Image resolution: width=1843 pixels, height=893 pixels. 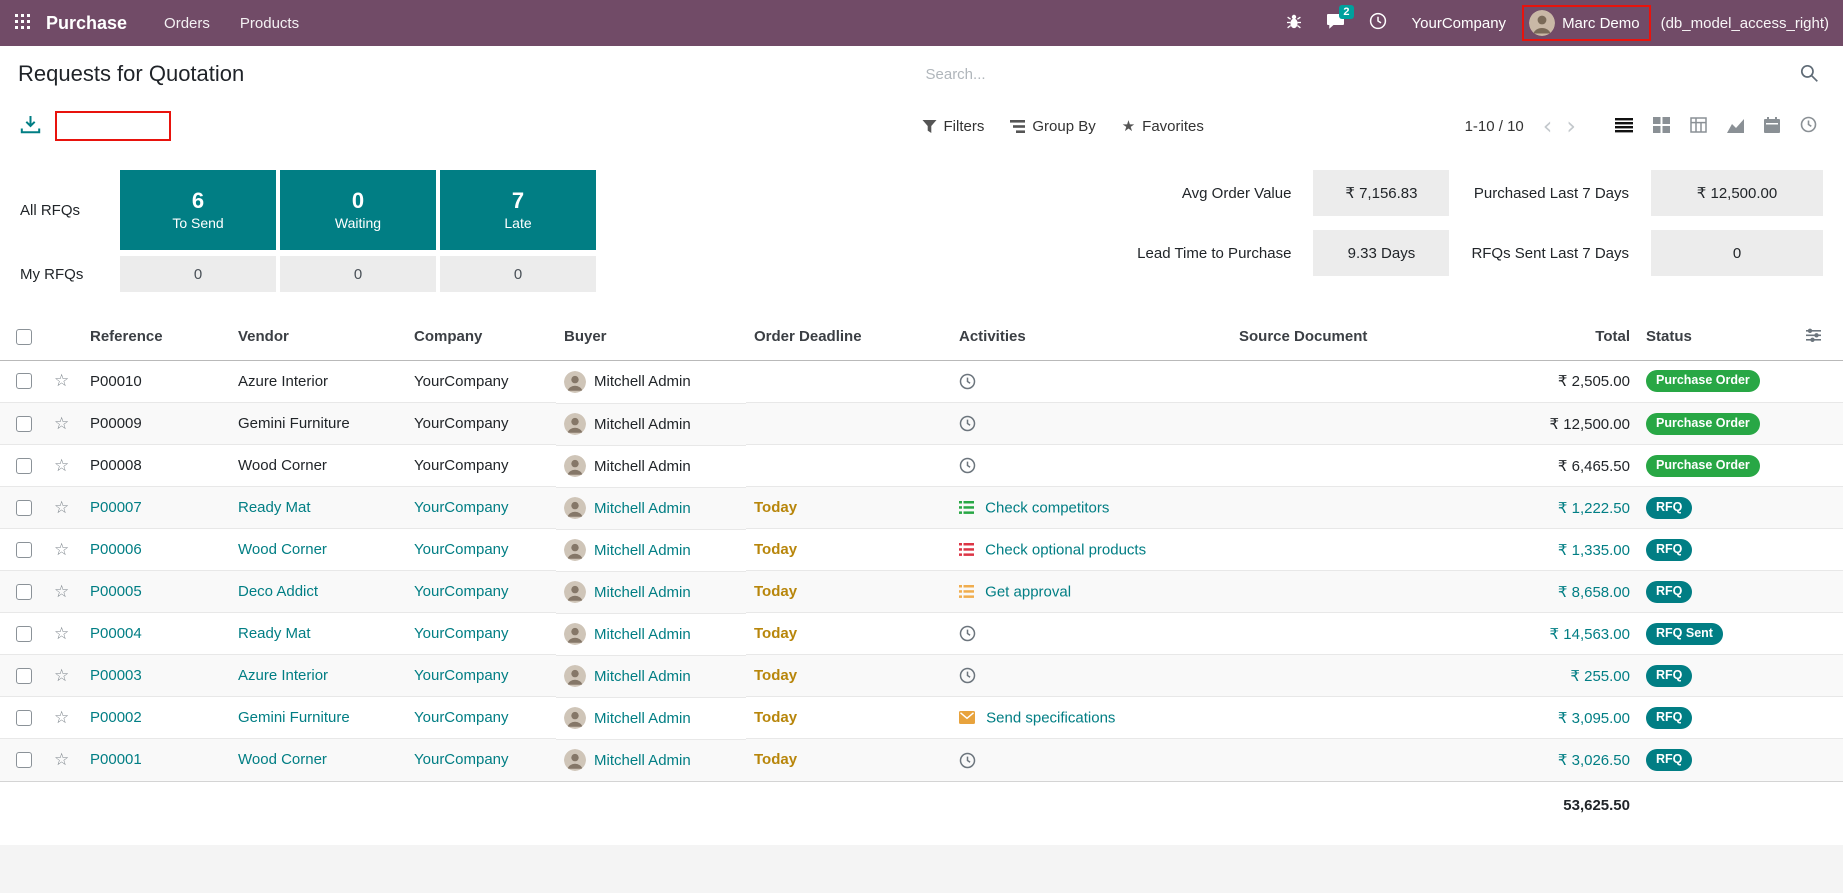 What do you see at coordinates (1381, 193) in the screenshot?
I see `avg-order-value: ₹ 7,156.83` at bounding box center [1381, 193].